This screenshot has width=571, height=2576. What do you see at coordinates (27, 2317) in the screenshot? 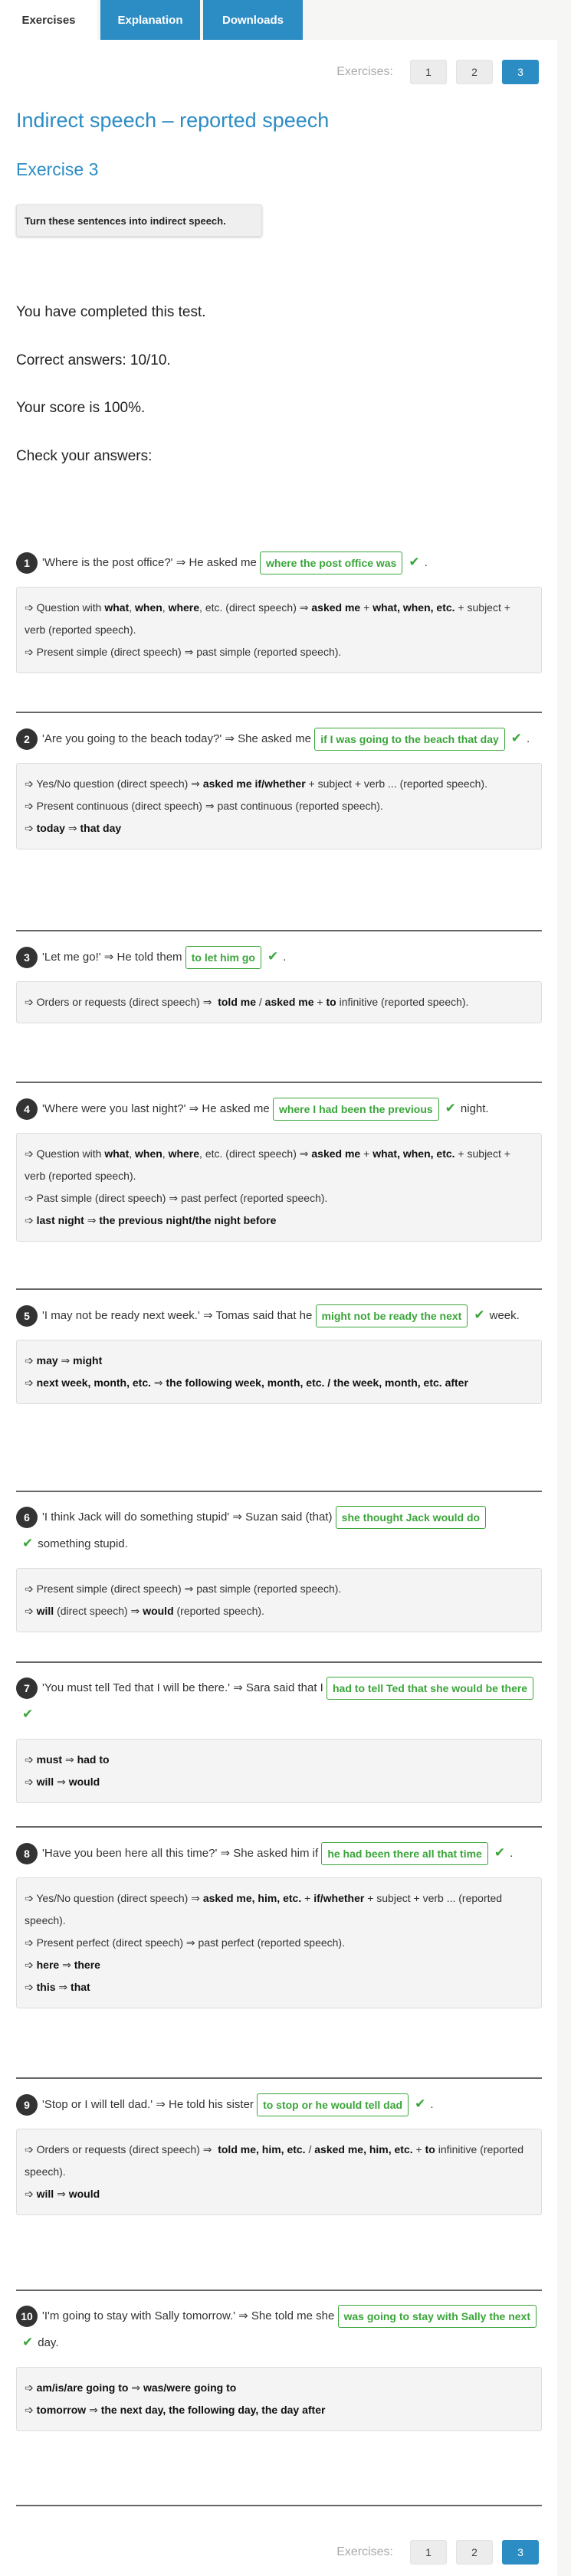
I see `question-number: 10` at bounding box center [27, 2317].